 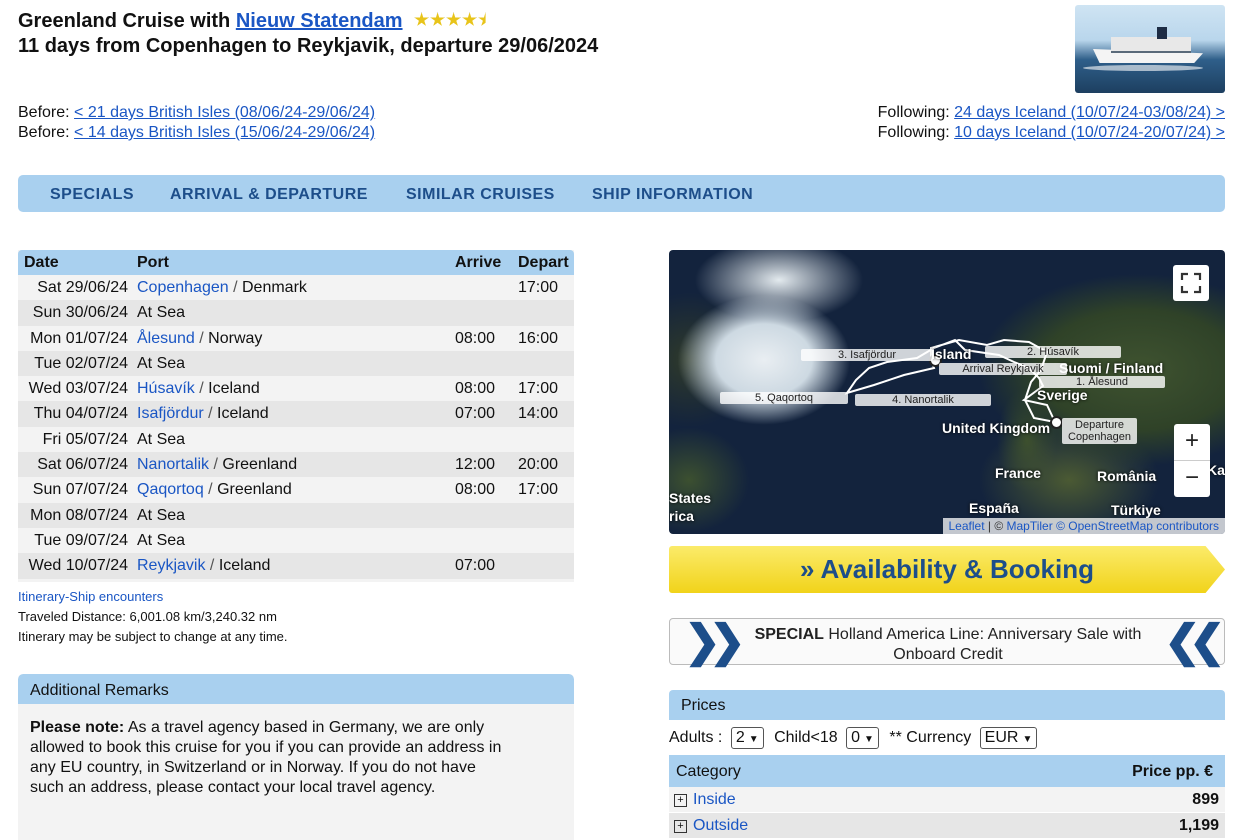 I want to click on special-label: SPECIAL, so click(x=789, y=634).